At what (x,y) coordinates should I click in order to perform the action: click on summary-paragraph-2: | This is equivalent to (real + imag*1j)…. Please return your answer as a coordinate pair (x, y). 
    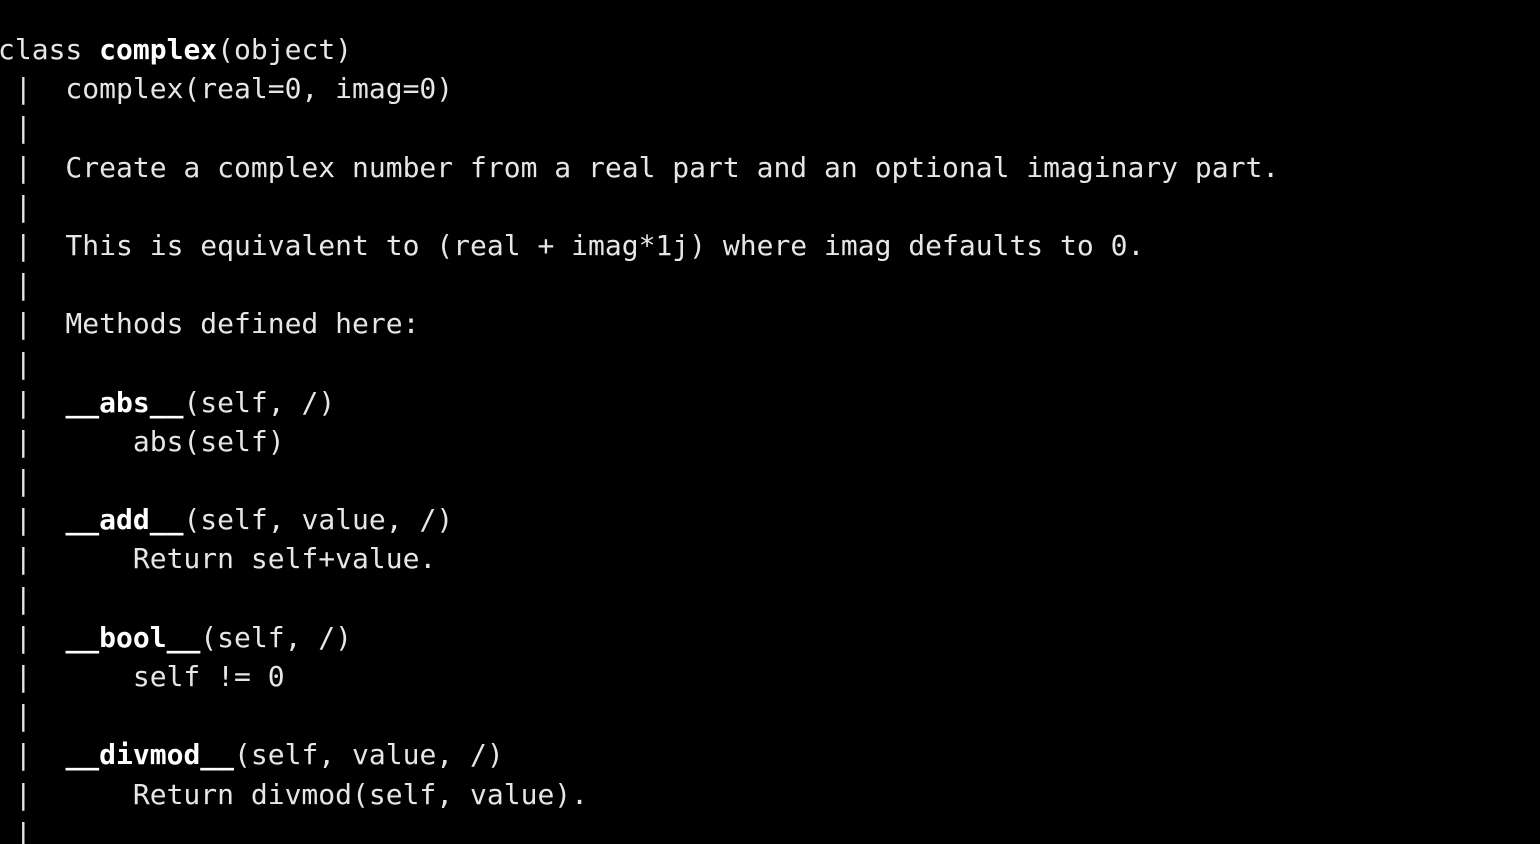
    Looking at the image, I should click on (639, 245).